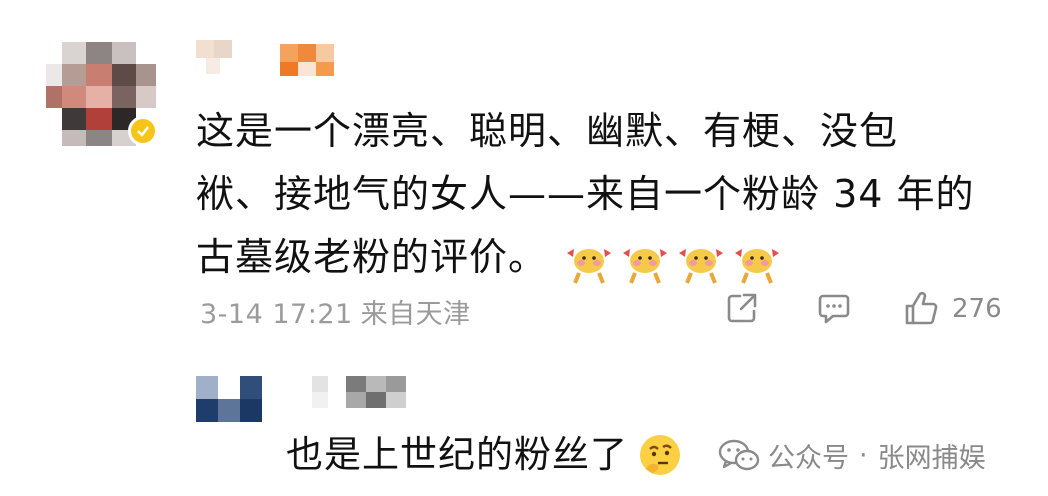 This screenshot has width=1048, height=496. I want to click on reply-name, so click(362, 392).